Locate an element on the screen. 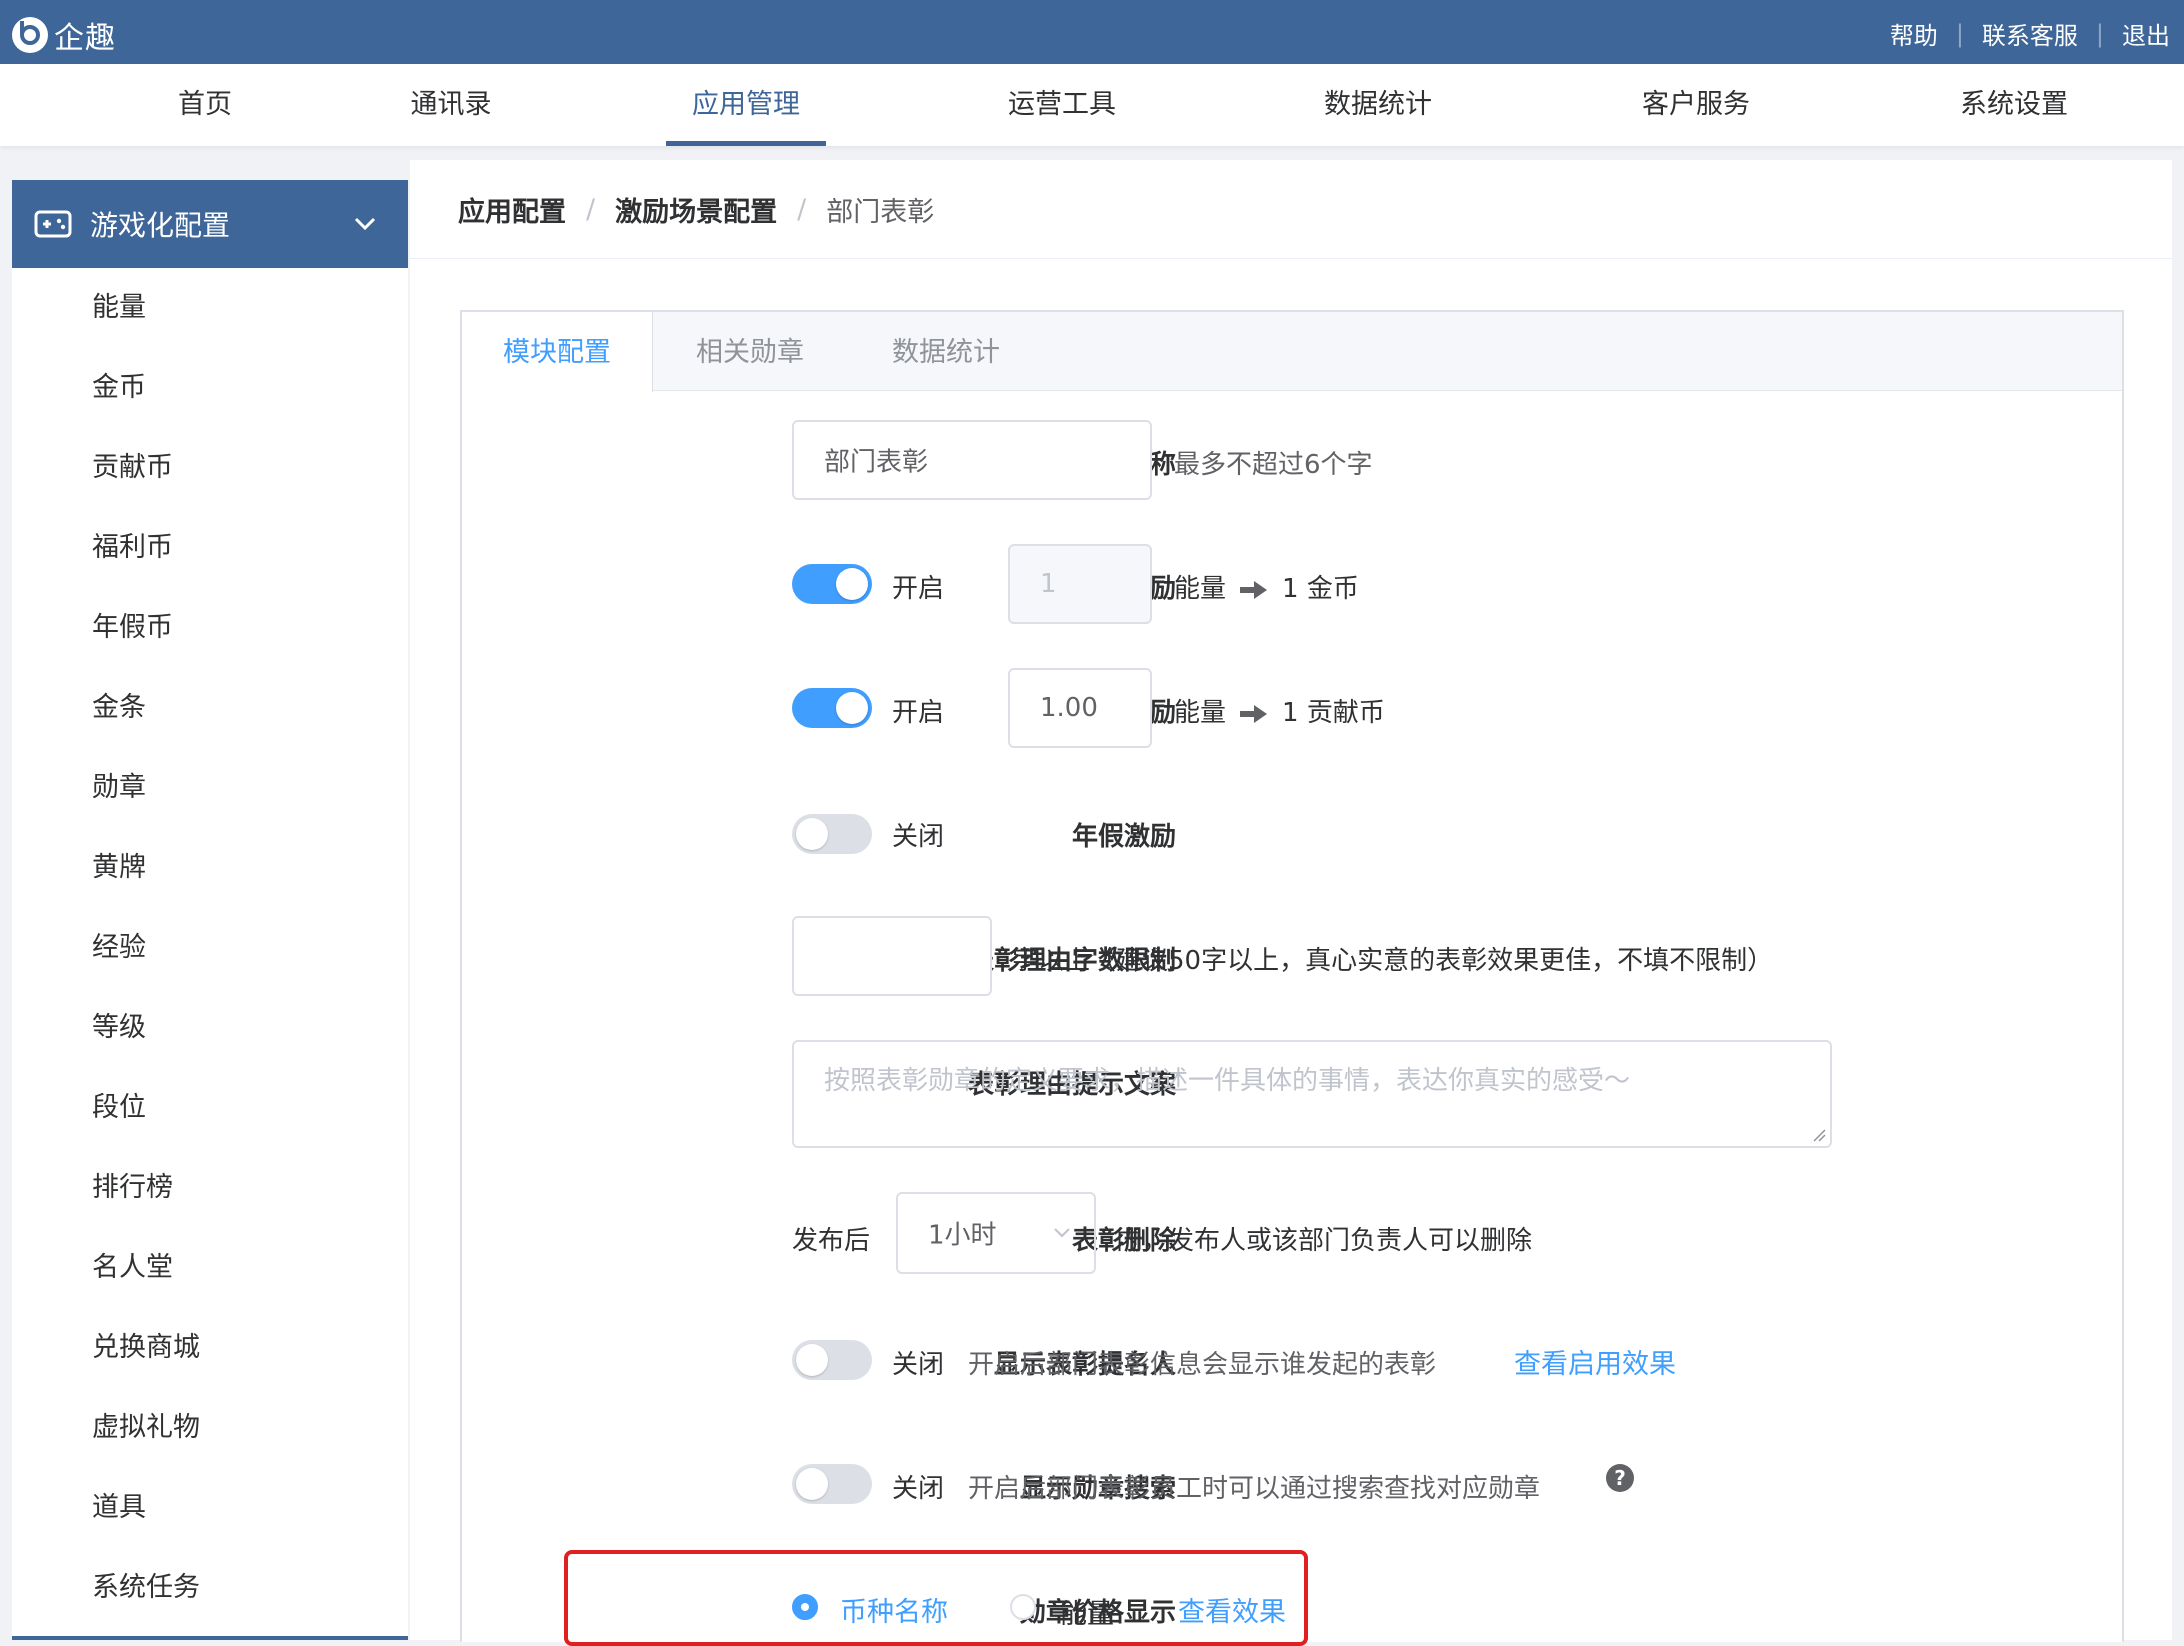 The image size is (2184, 1646). tab-bar: 模块配置 相关勋章 数据统计 is located at coordinates (1292, 352).